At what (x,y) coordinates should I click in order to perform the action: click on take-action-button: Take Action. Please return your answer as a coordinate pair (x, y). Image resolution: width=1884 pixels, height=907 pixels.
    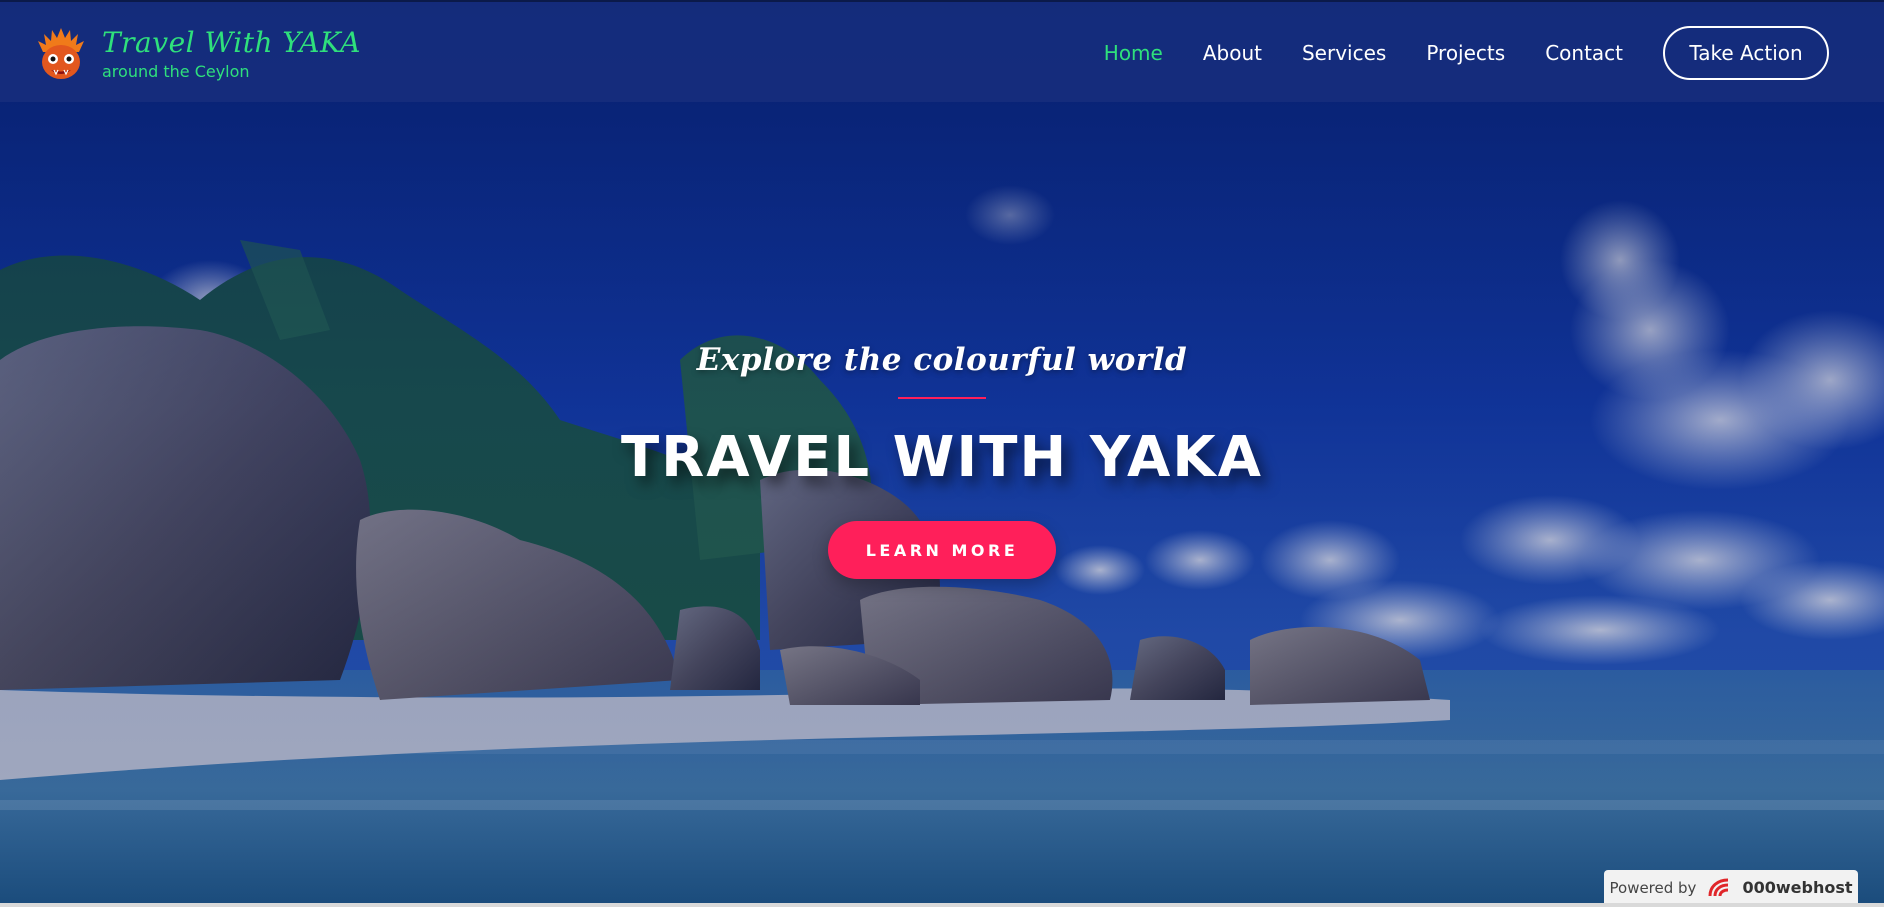
    Looking at the image, I should click on (1746, 53).